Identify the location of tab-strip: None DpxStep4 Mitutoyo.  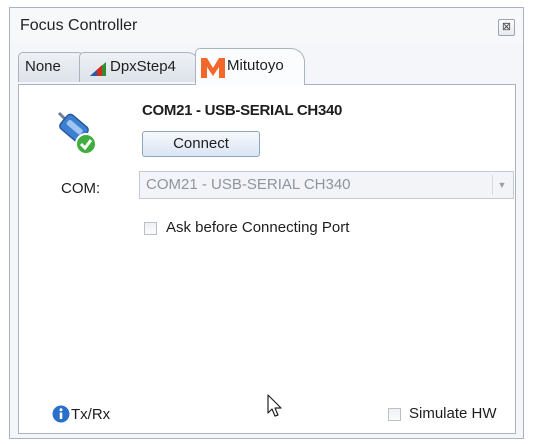
(267, 66).